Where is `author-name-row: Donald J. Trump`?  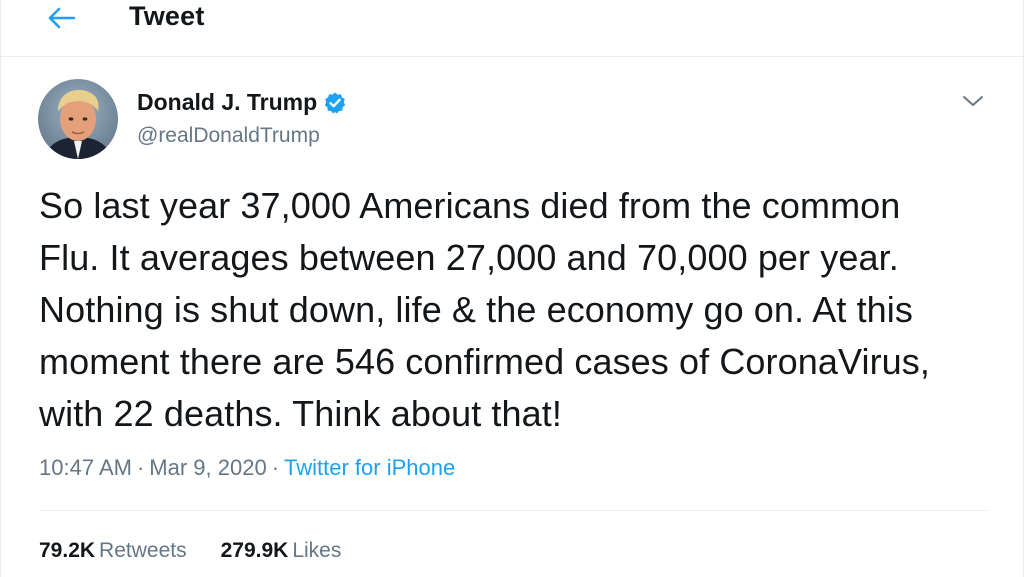
author-name-row: Donald J. Trump is located at coordinates (242, 102).